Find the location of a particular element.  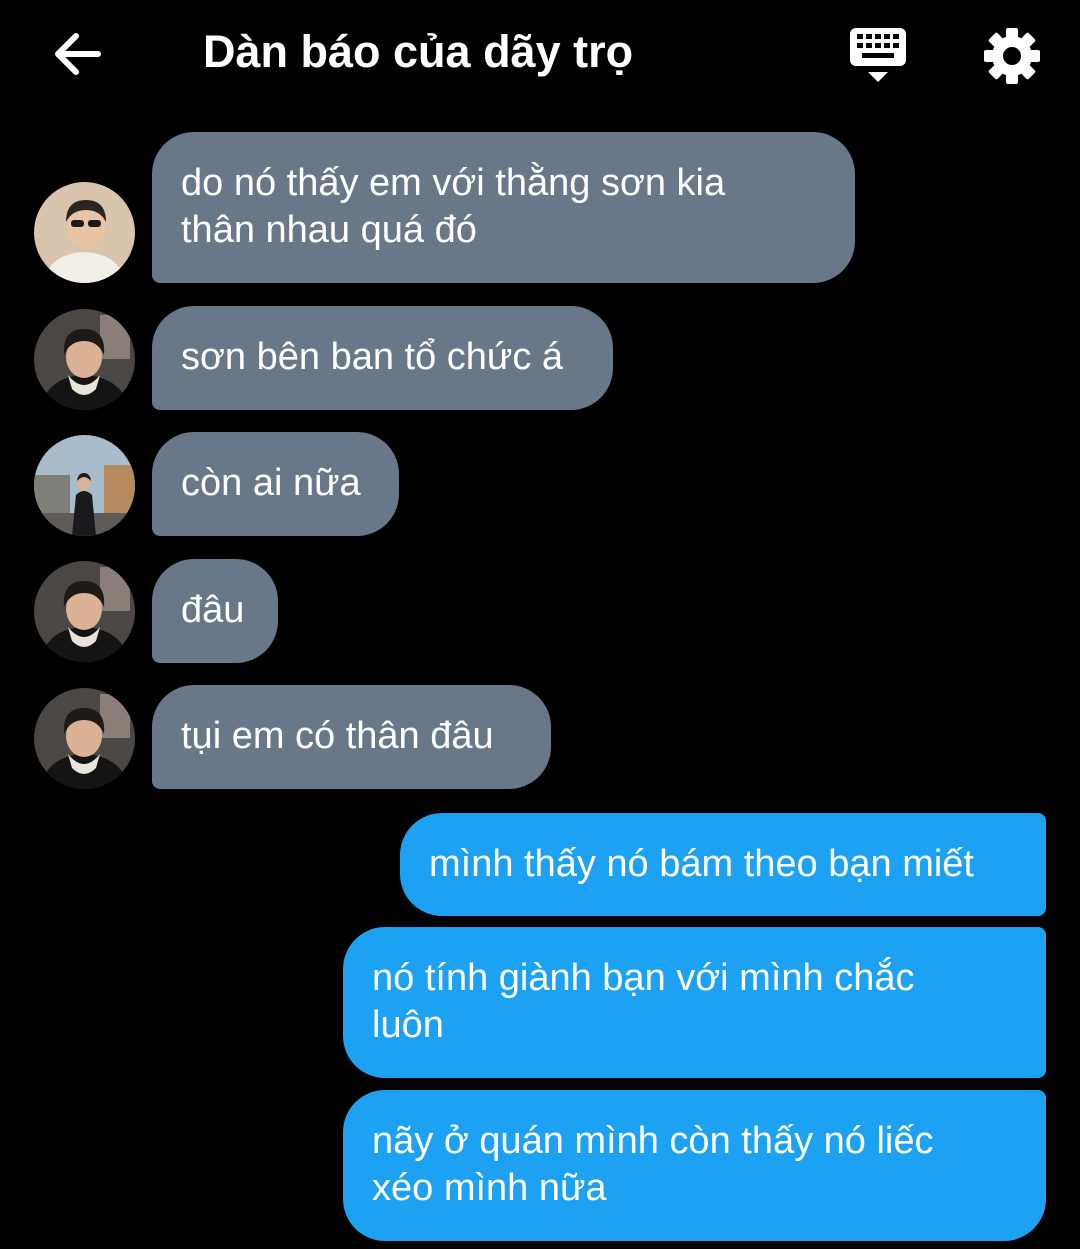

back-button is located at coordinates (78, 54).